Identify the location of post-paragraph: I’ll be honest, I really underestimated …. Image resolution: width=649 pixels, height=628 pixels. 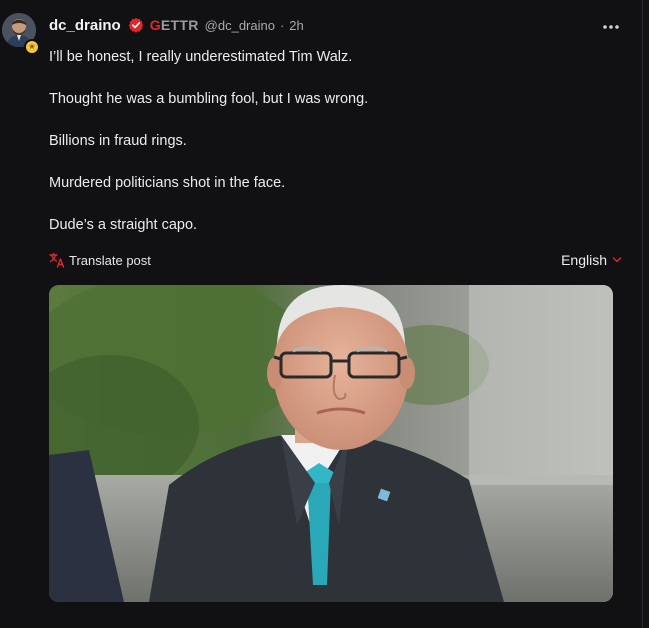
(201, 57).